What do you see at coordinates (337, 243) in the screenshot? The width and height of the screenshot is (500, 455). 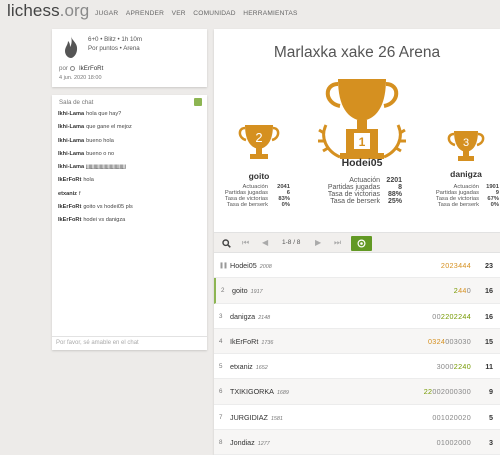 I see `last-page-icon: ⏭` at bounding box center [337, 243].